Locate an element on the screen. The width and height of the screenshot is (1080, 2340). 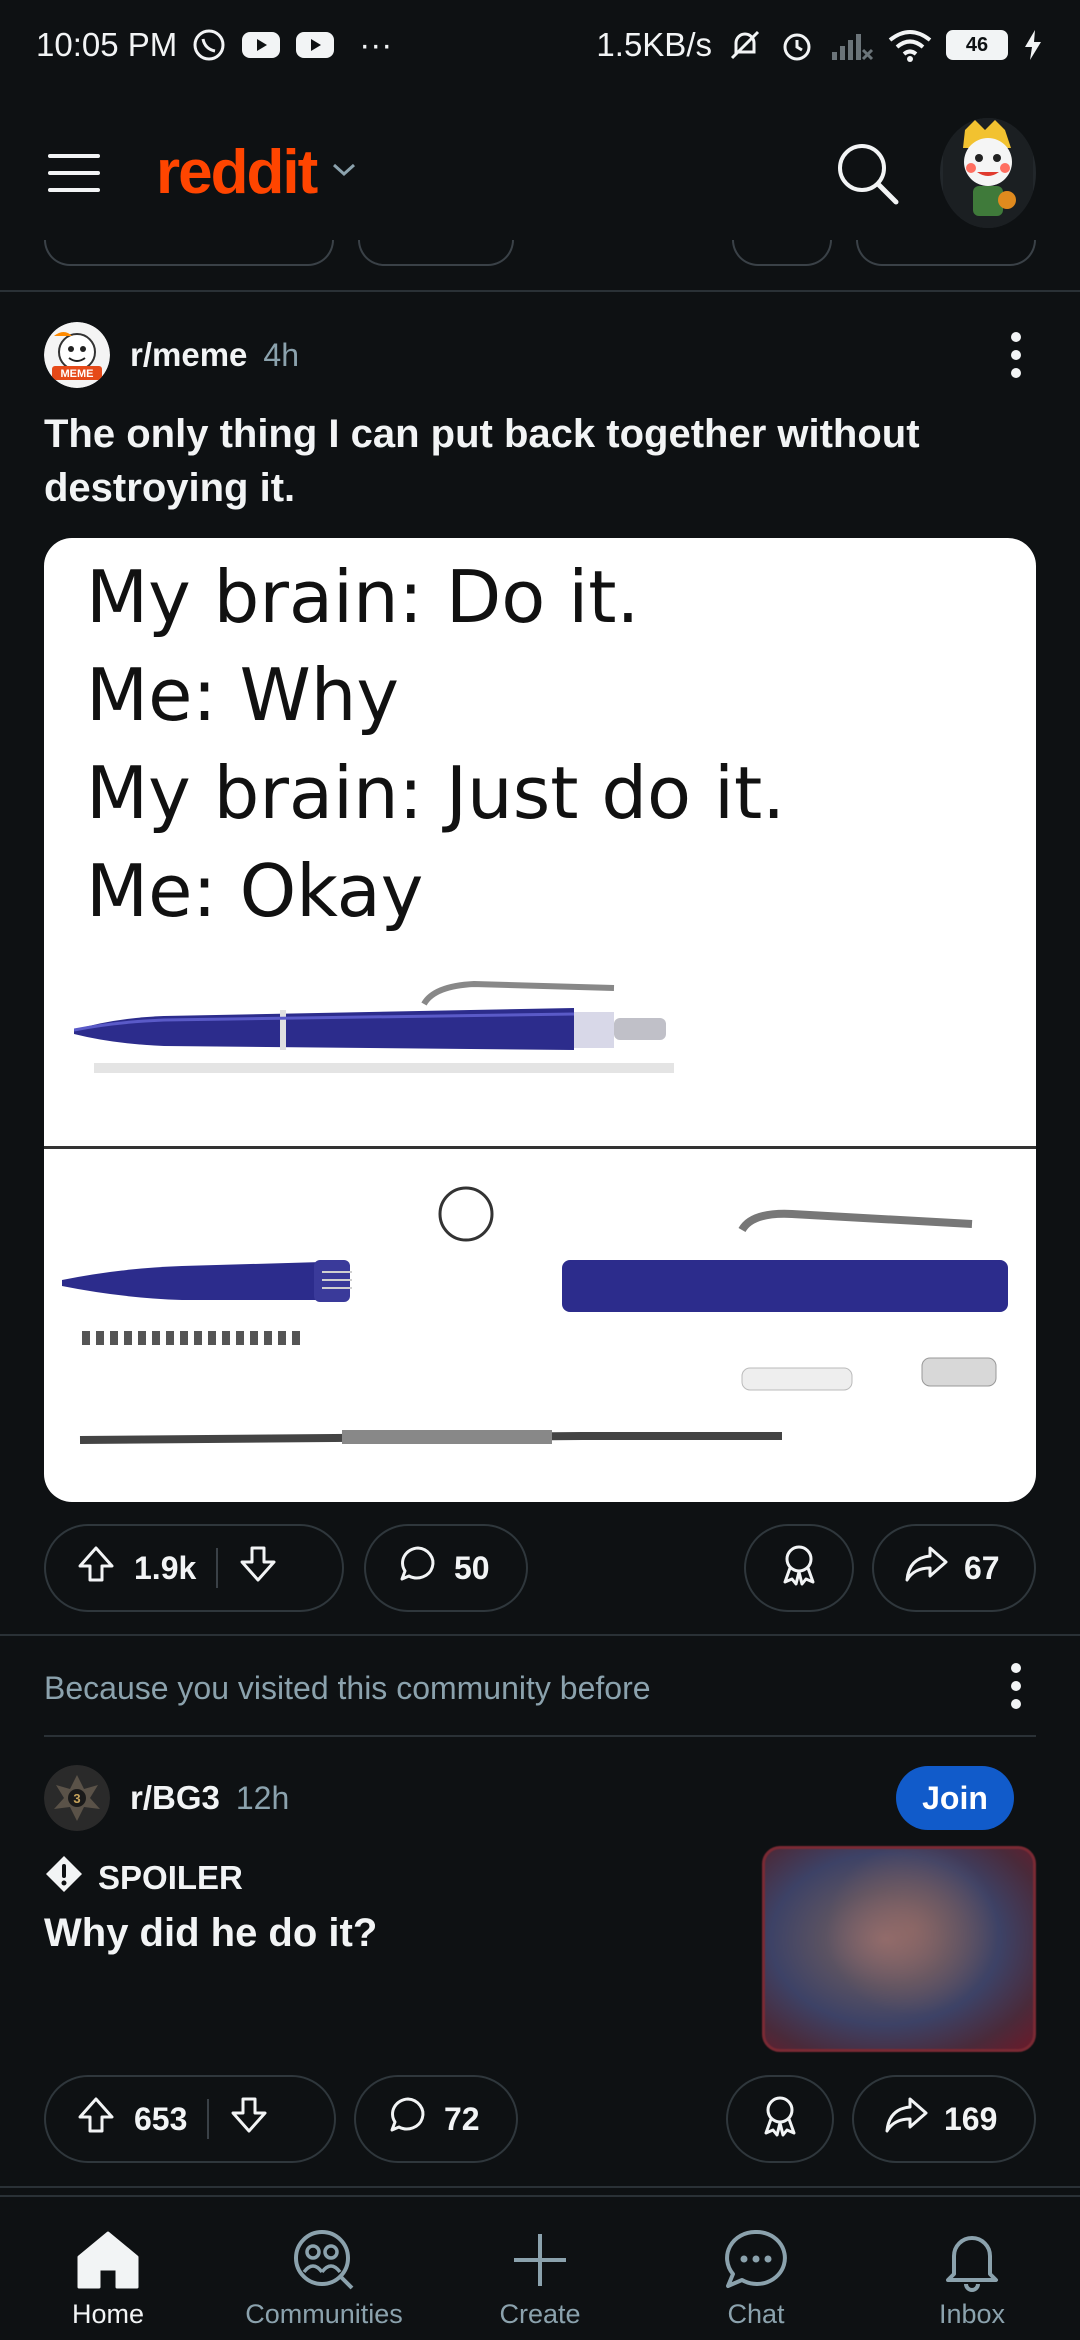
vote-count: 1.9k is located at coordinates (165, 1567).